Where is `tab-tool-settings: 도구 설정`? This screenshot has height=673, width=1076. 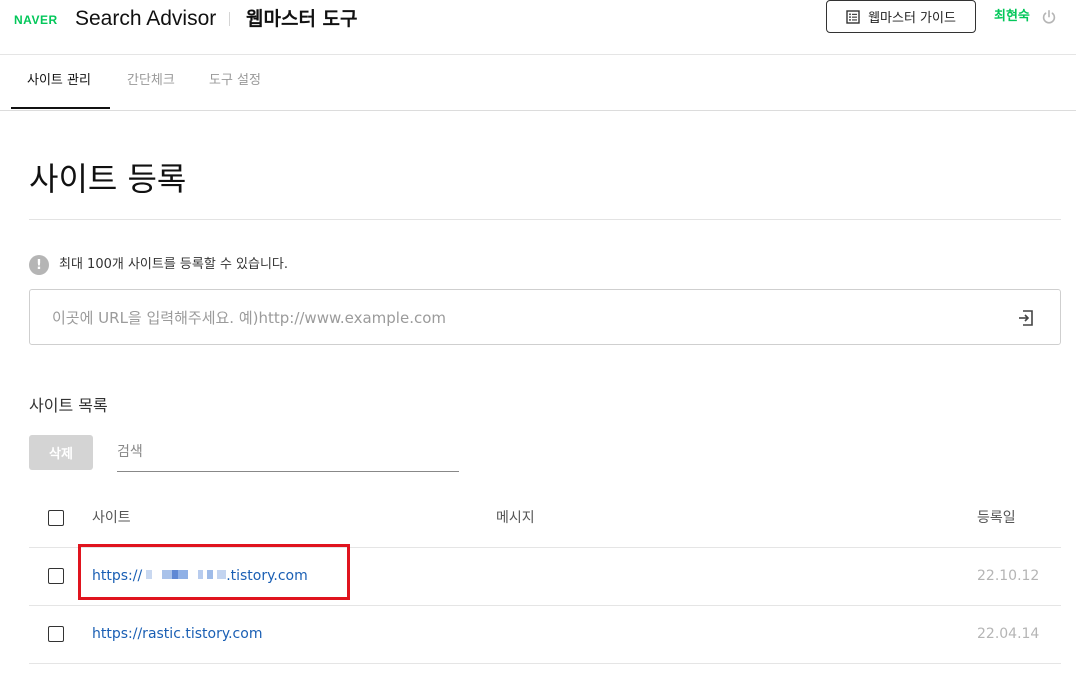 tab-tool-settings: 도구 설정 is located at coordinates (235, 81).